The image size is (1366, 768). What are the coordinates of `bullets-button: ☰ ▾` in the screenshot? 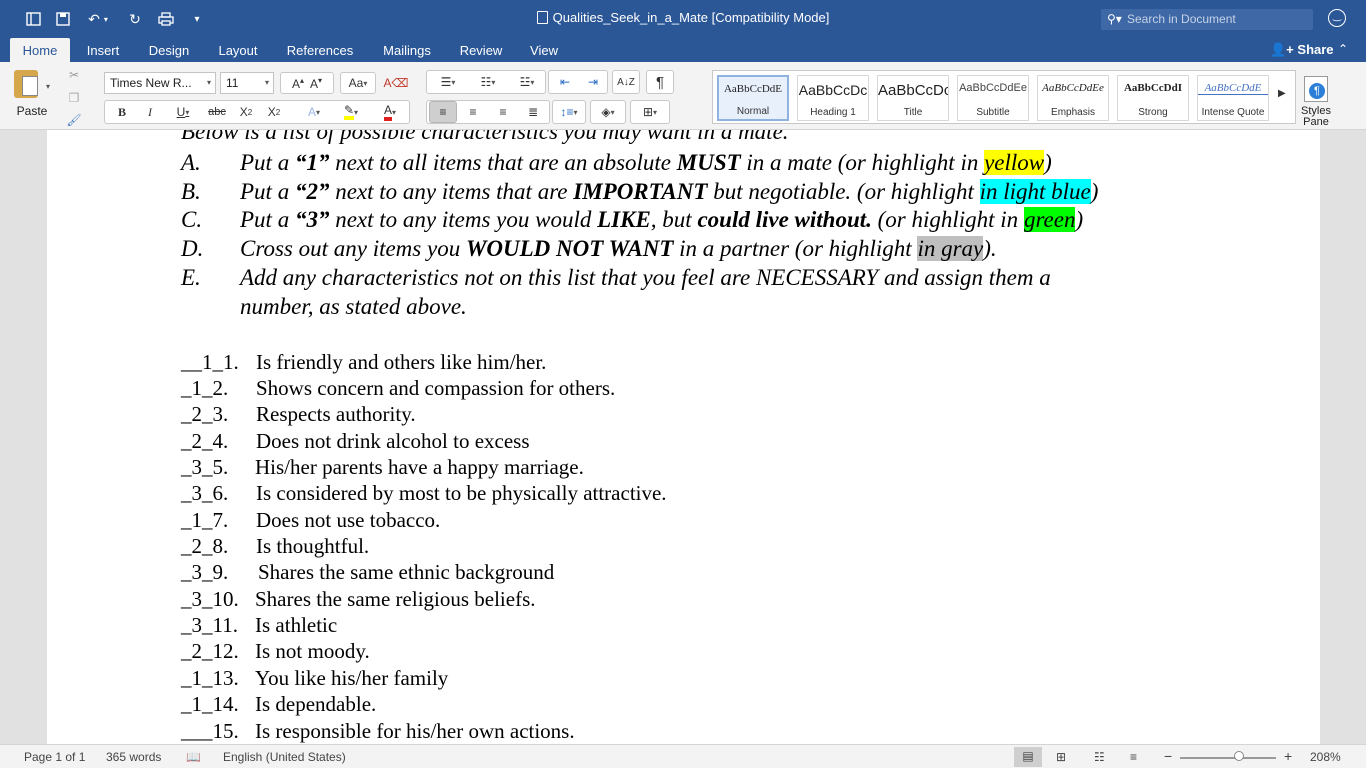 It's located at (448, 82).